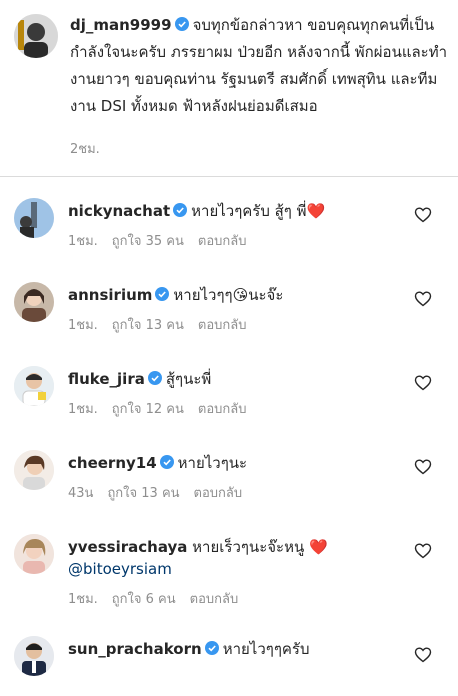  Describe the element at coordinates (119, 211) in the screenshot. I see `commenter-username: nickynachat` at that location.